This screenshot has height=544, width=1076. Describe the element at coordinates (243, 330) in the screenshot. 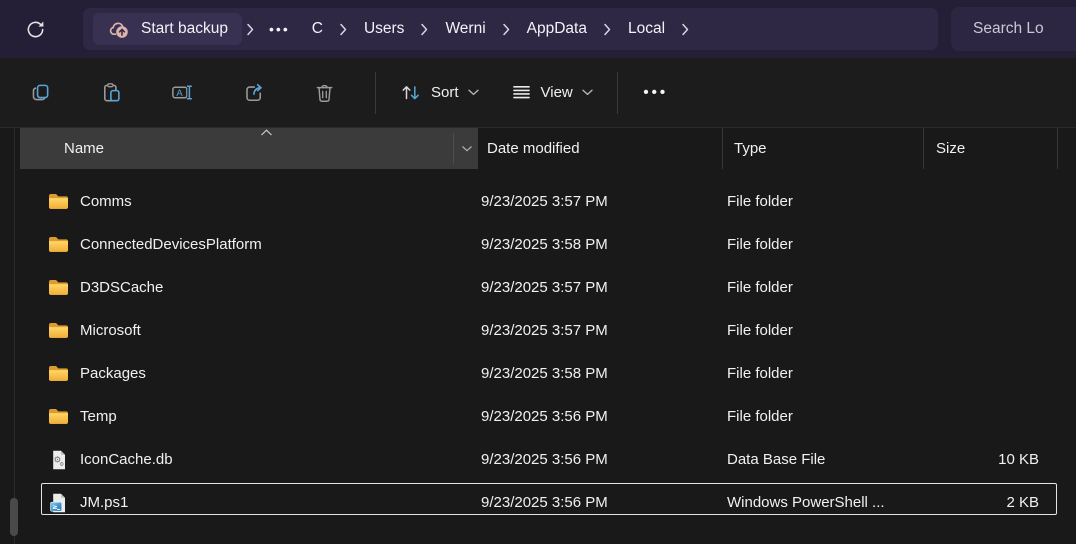

I see `file-name-cell: Microsoft` at that location.